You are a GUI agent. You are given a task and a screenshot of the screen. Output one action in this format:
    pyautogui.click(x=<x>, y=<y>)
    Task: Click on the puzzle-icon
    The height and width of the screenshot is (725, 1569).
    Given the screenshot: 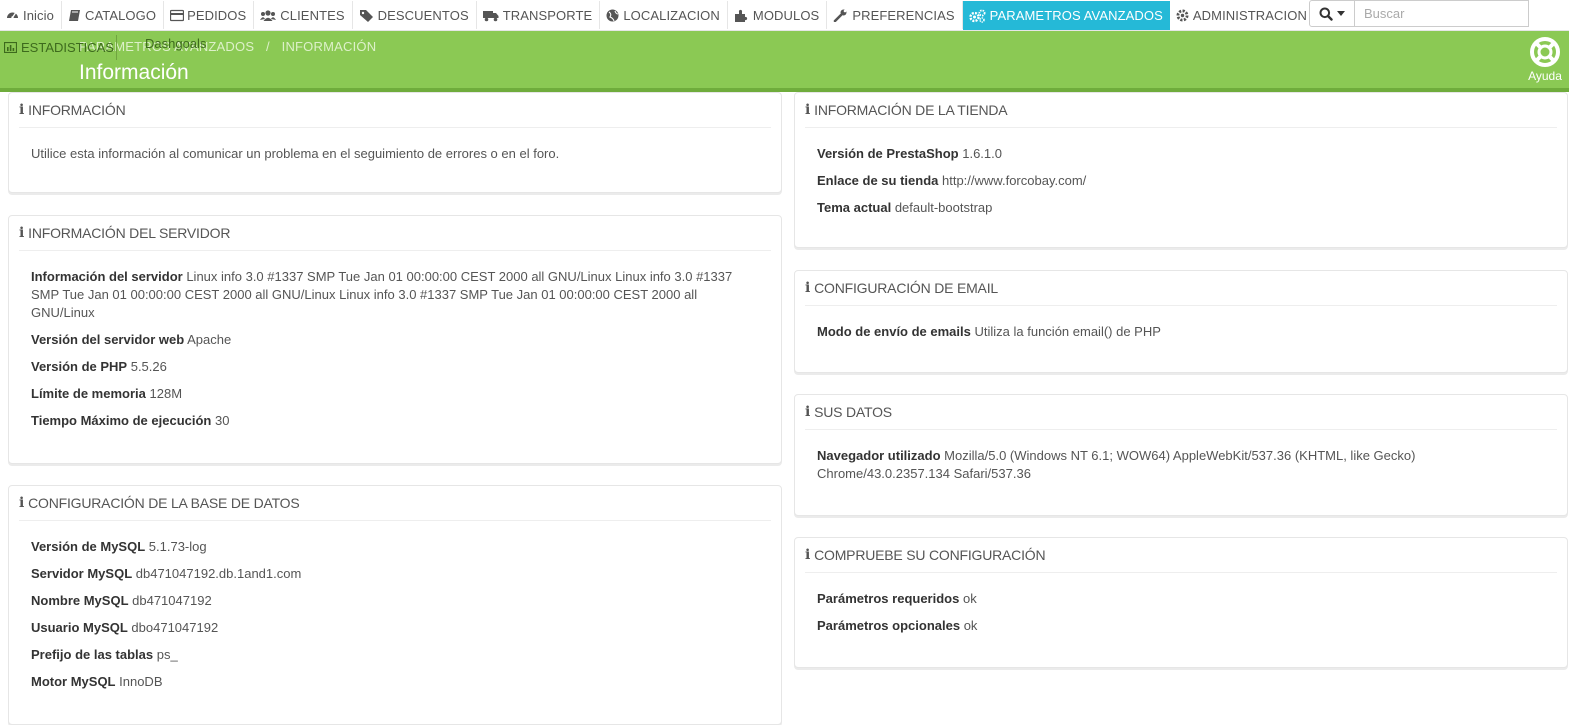 What is the action you would take?
    pyautogui.click(x=741, y=15)
    